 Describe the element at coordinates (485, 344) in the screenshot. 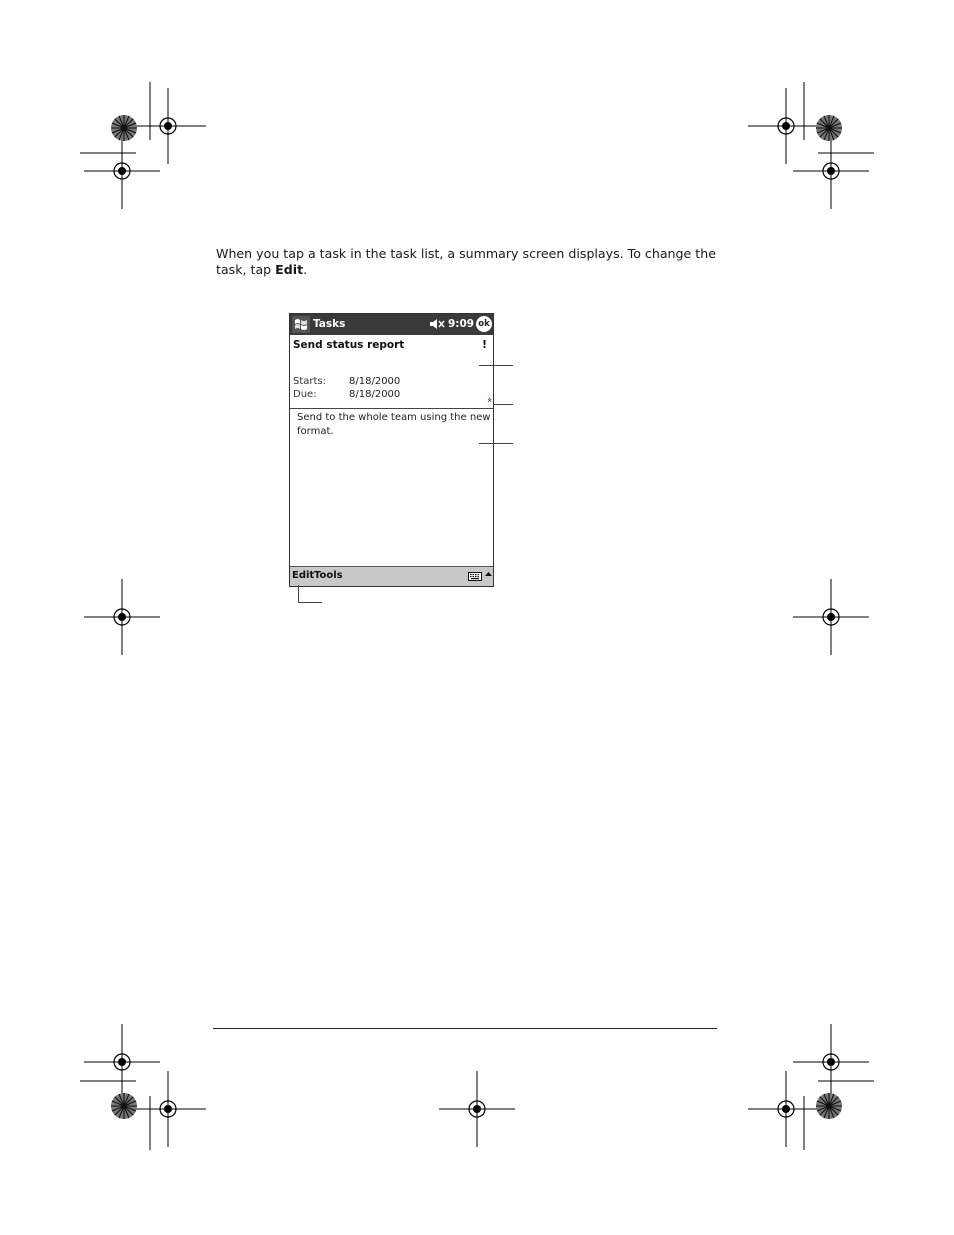

I see `priority-indicator: !` at that location.